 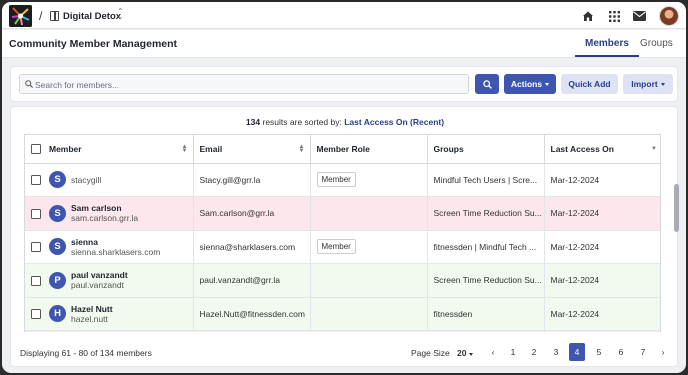 I want to click on import-label: Import, so click(x=644, y=84).